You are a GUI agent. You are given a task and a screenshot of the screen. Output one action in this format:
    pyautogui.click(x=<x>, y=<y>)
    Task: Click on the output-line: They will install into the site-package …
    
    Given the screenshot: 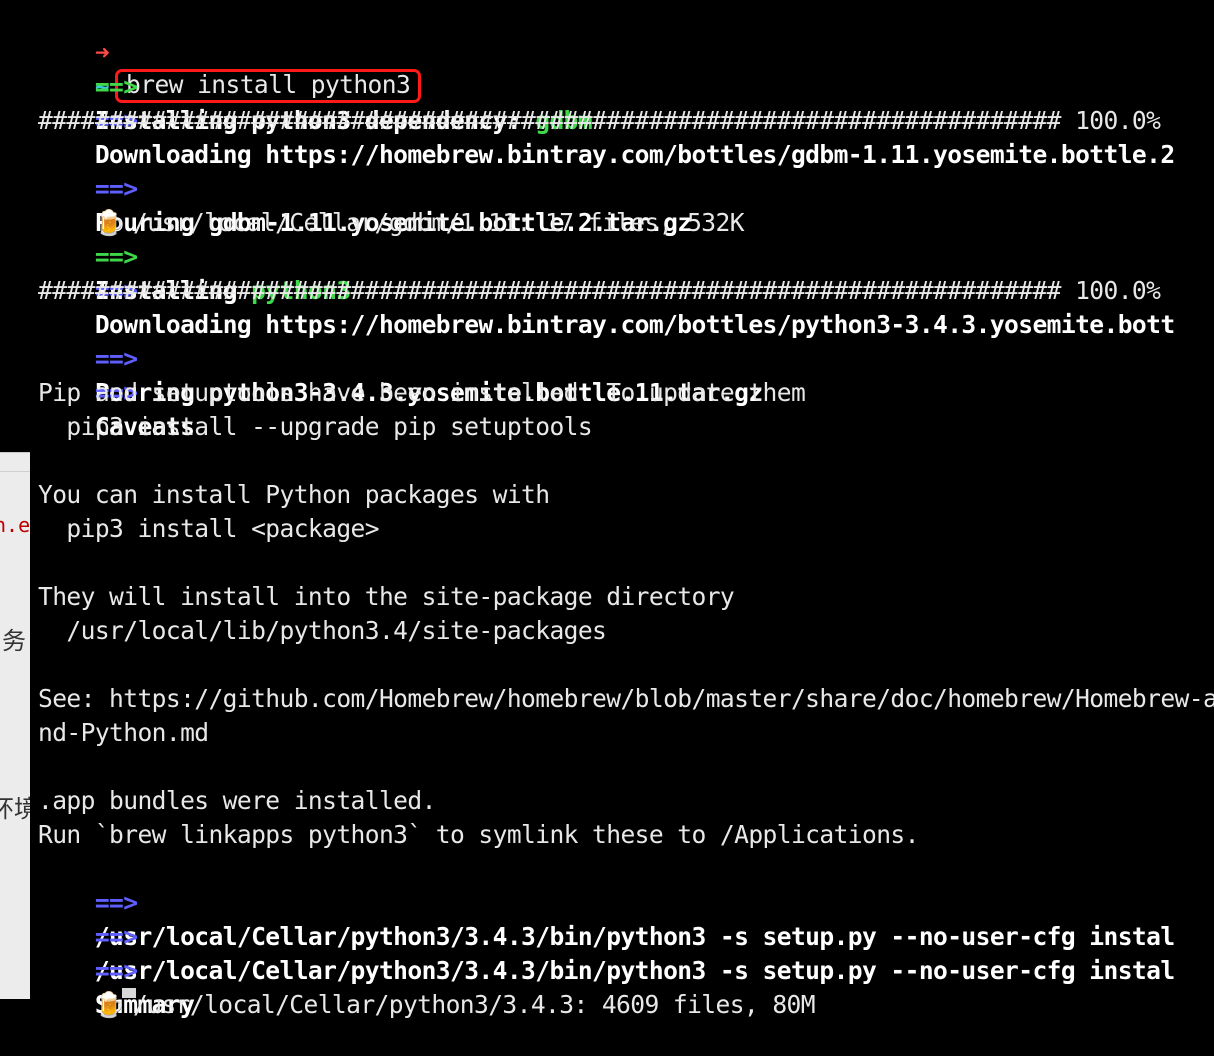 What is the action you would take?
    pyautogui.click(x=386, y=596)
    